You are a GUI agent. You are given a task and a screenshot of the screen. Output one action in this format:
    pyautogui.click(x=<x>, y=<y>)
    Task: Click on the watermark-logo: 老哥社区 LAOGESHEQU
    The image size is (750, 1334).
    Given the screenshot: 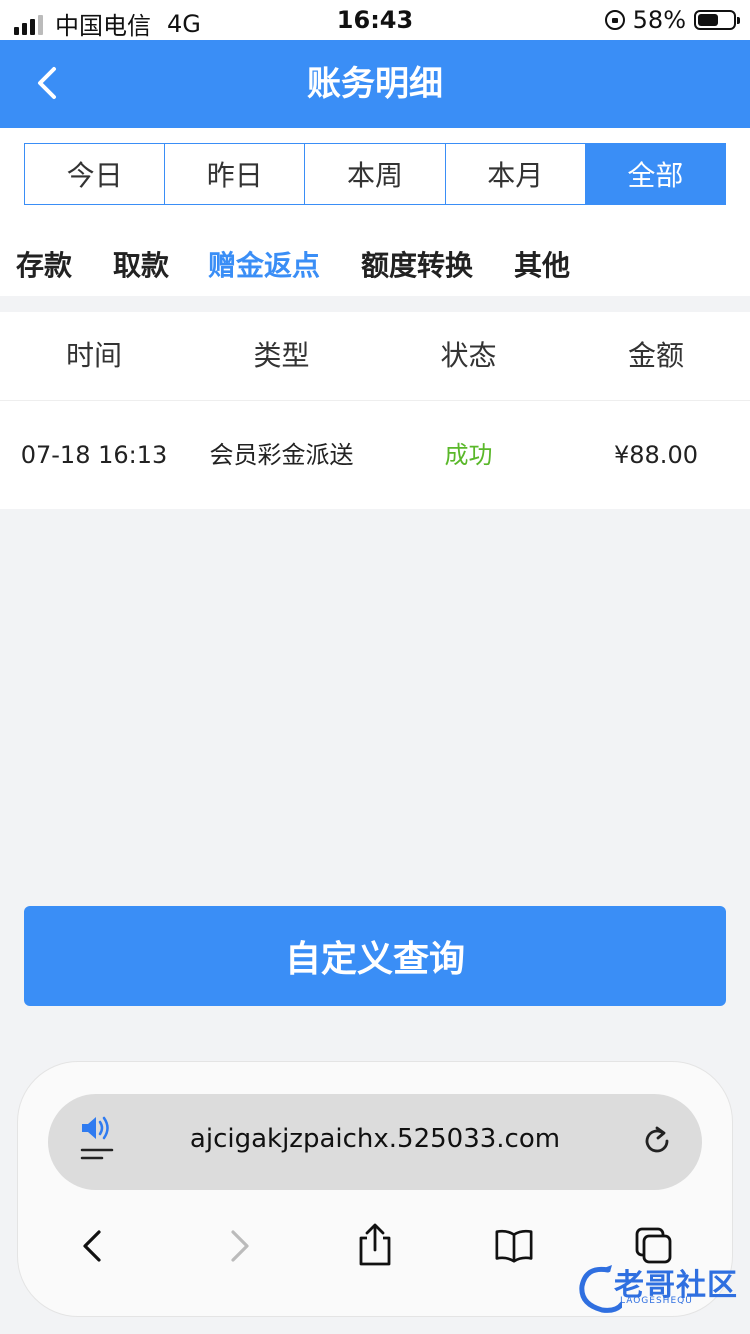 What is the action you would take?
    pyautogui.click(x=658, y=1289)
    